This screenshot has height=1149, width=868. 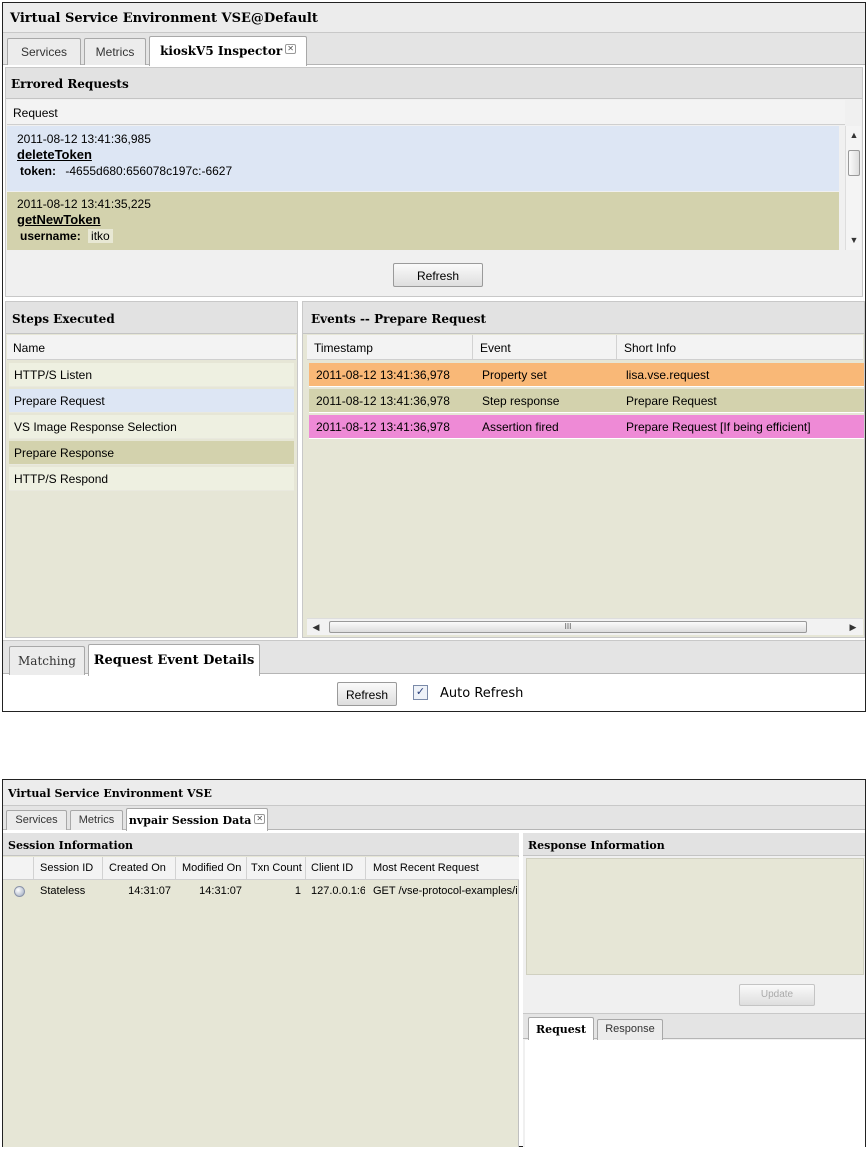 I want to click on step-item: HTTP/S Listen, so click(x=151, y=375).